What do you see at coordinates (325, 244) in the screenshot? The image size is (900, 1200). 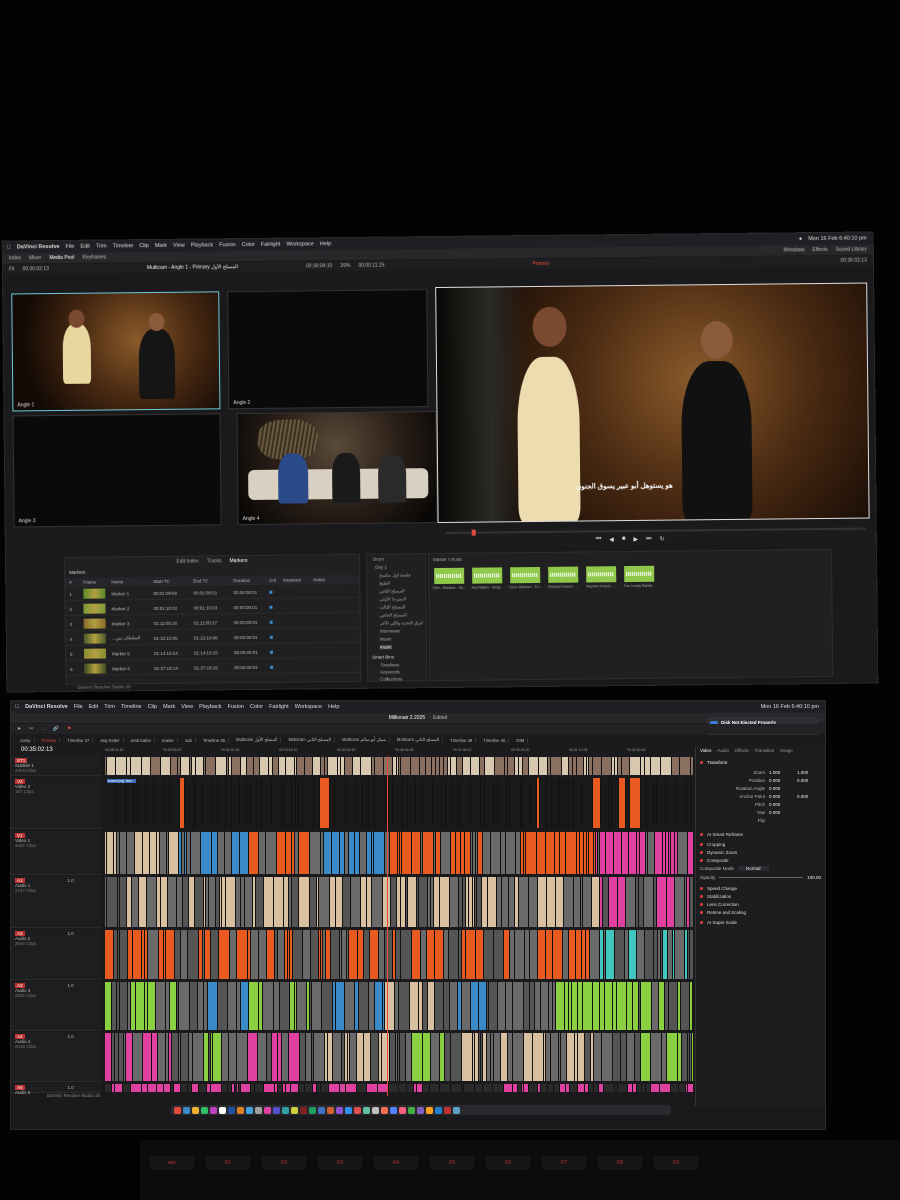 I see `menu-help: Help` at bounding box center [325, 244].